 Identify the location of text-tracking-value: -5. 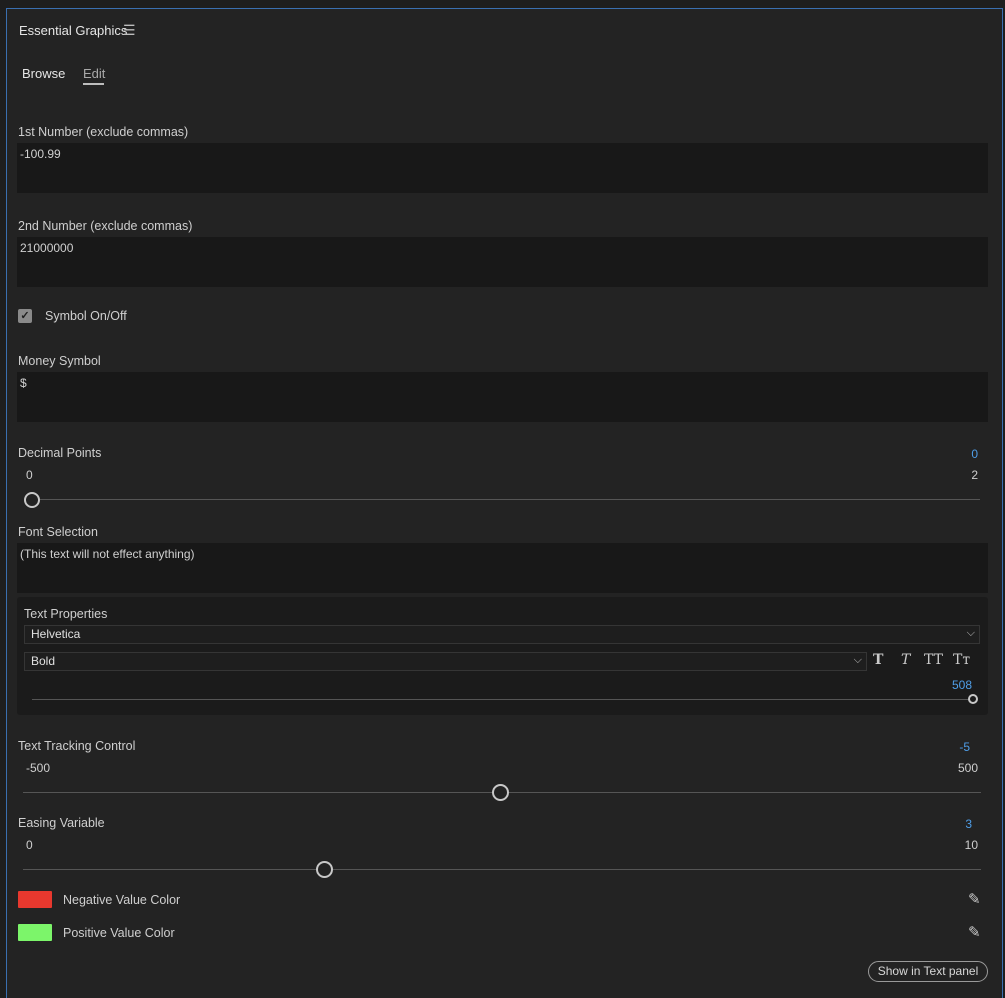
(964, 747).